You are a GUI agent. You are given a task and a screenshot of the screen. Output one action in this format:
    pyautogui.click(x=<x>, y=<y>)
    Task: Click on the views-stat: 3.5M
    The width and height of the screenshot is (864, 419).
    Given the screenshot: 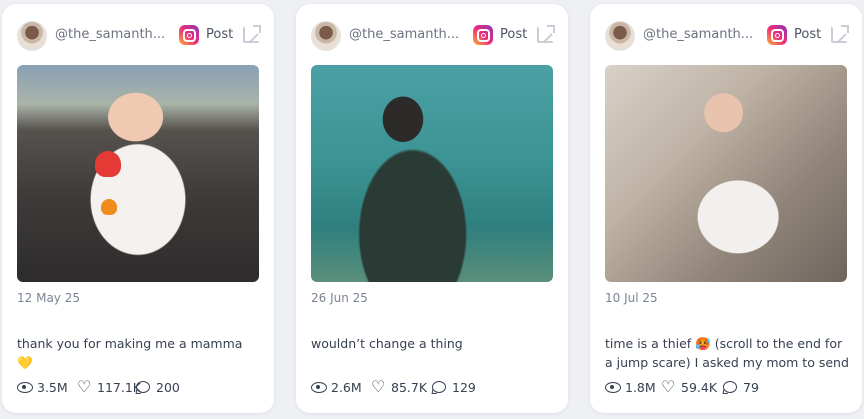 What is the action you would take?
    pyautogui.click(x=42, y=387)
    